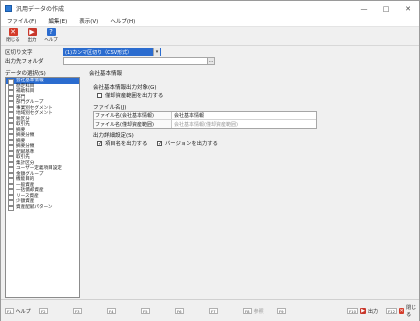  I want to click on delimiter-select: (1)カンマ区切り（CSV形式） ▾, so click(112, 52).